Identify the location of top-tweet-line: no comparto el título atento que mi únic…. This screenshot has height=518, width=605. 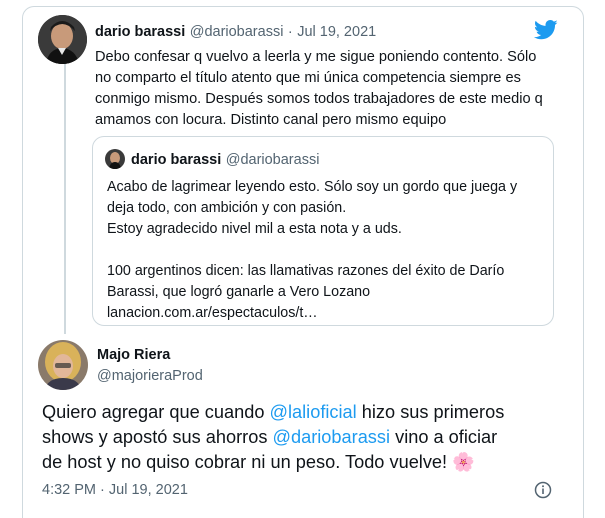
(308, 78).